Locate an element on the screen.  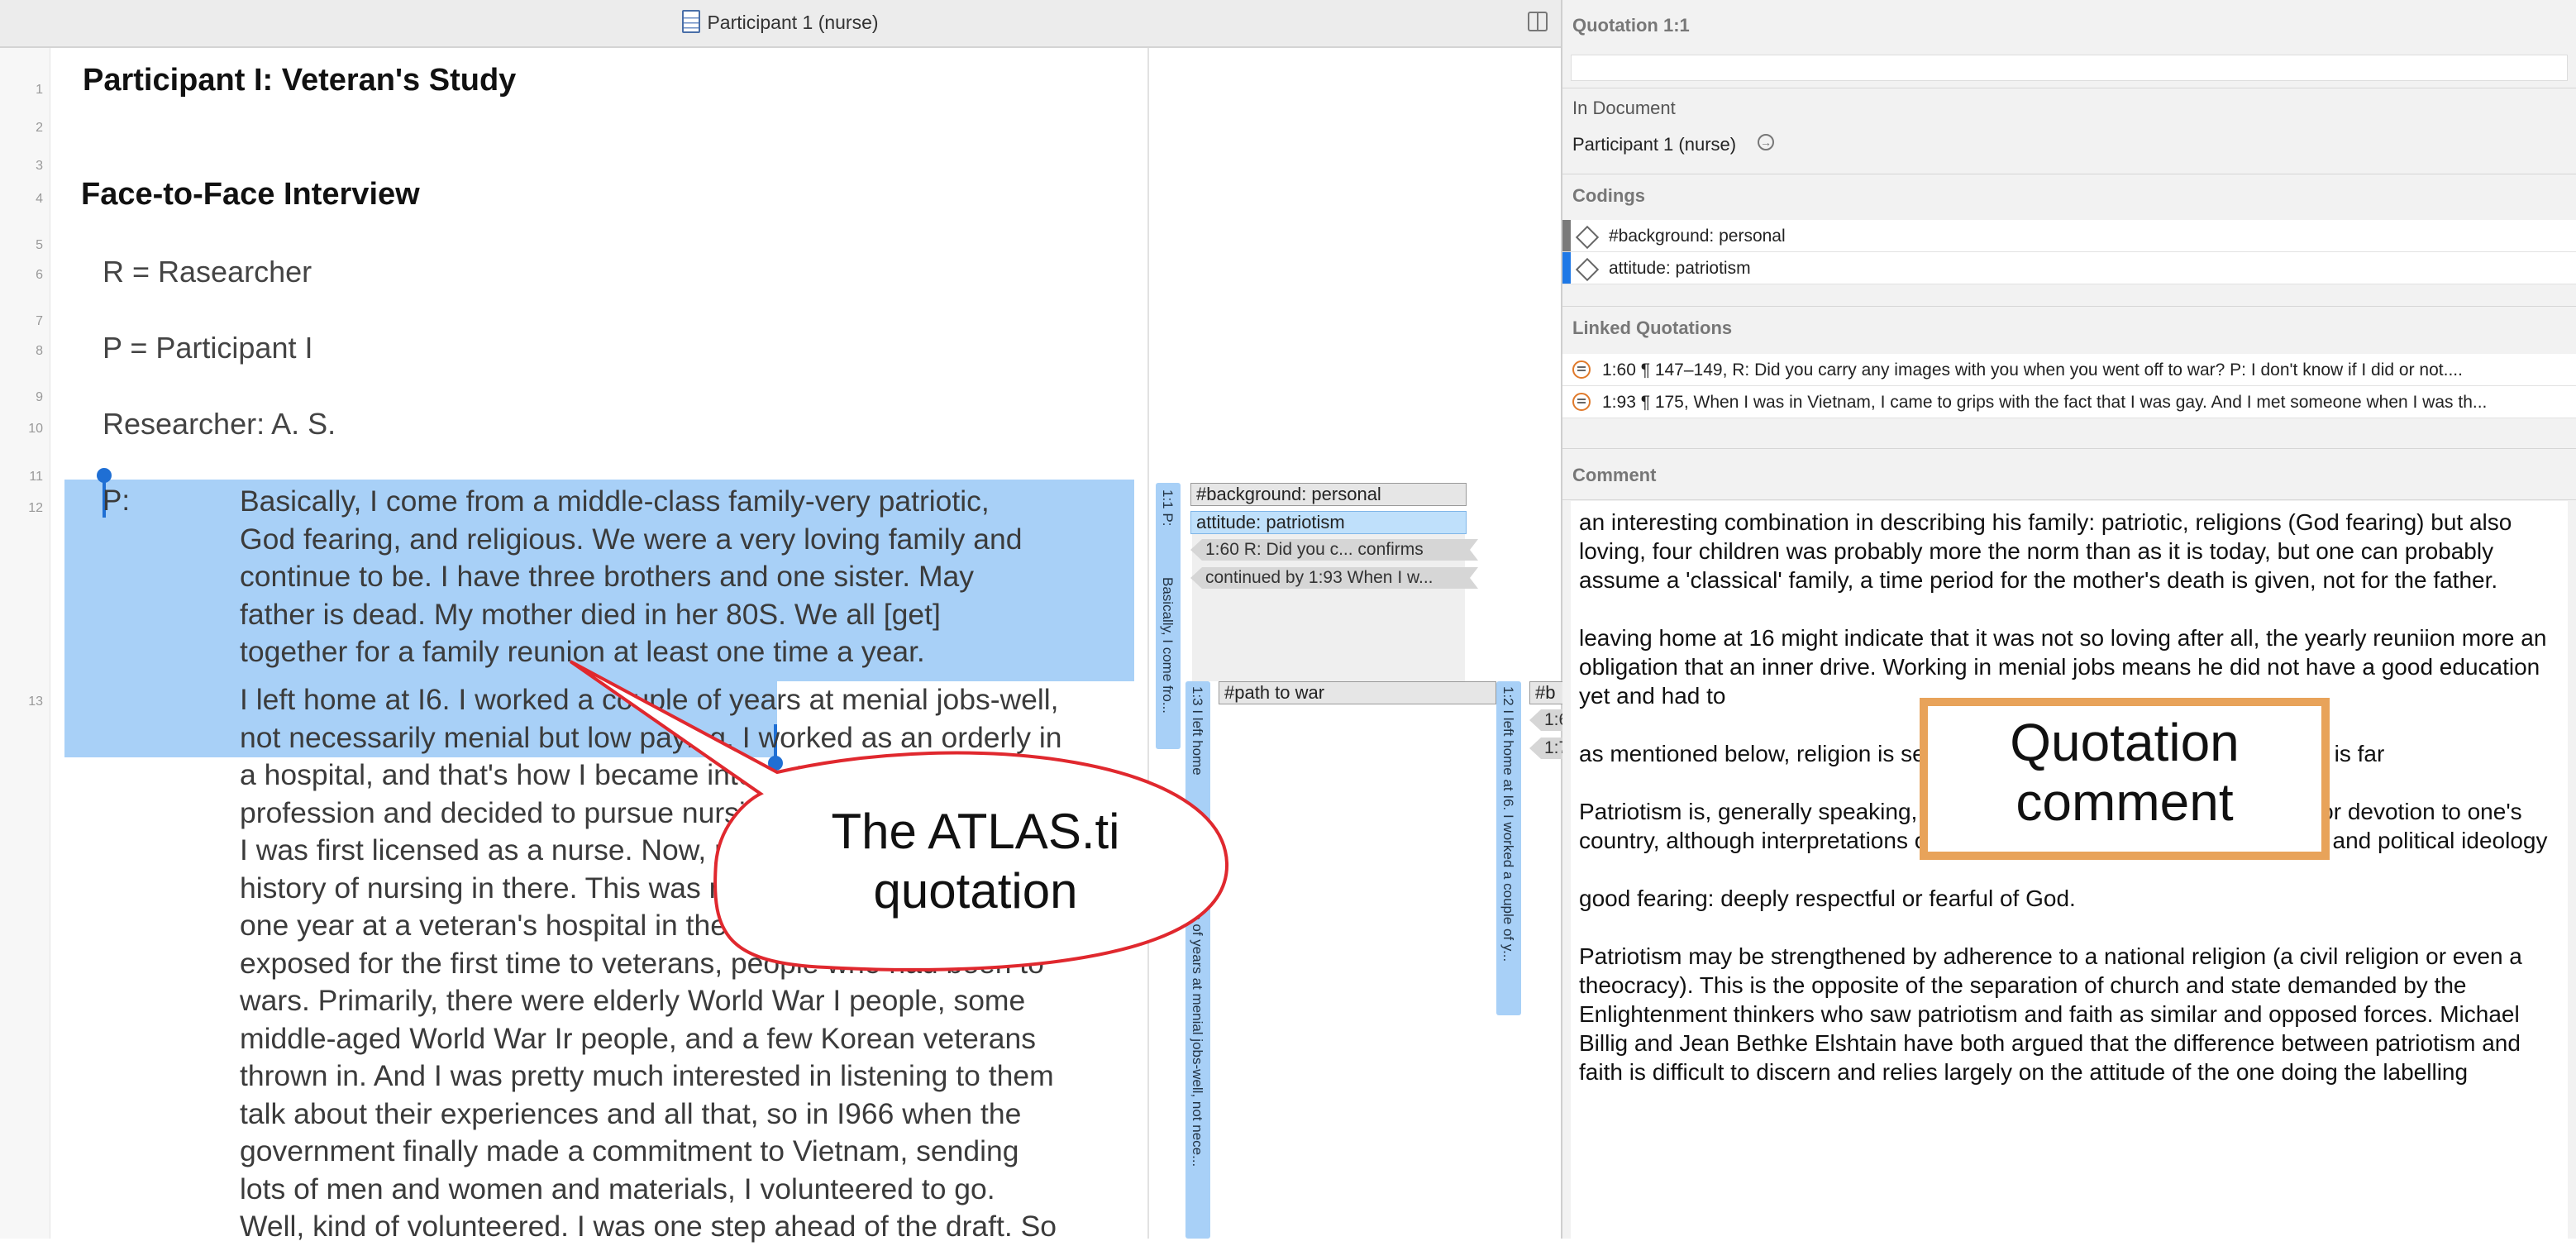
comment-label: Comment is located at coordinates (1614, 475).